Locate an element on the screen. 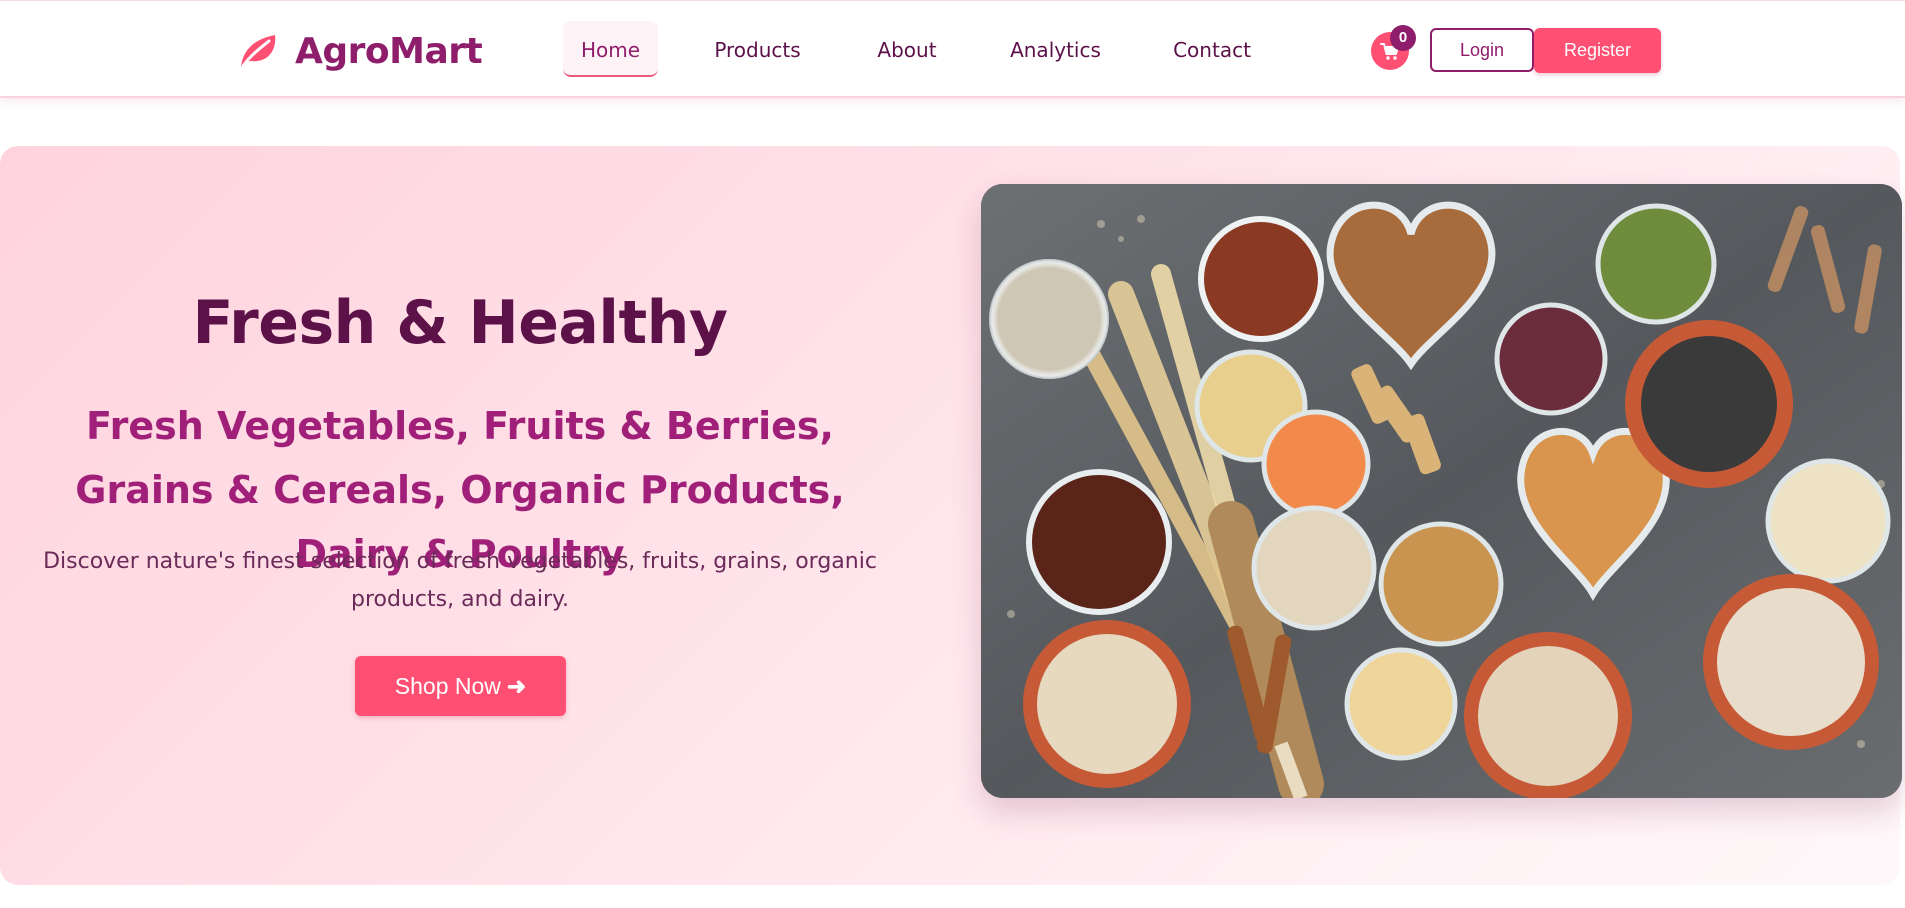 This screenshot has width=1905, height=908. login-button: Login is located at coordinates (1482, 50).